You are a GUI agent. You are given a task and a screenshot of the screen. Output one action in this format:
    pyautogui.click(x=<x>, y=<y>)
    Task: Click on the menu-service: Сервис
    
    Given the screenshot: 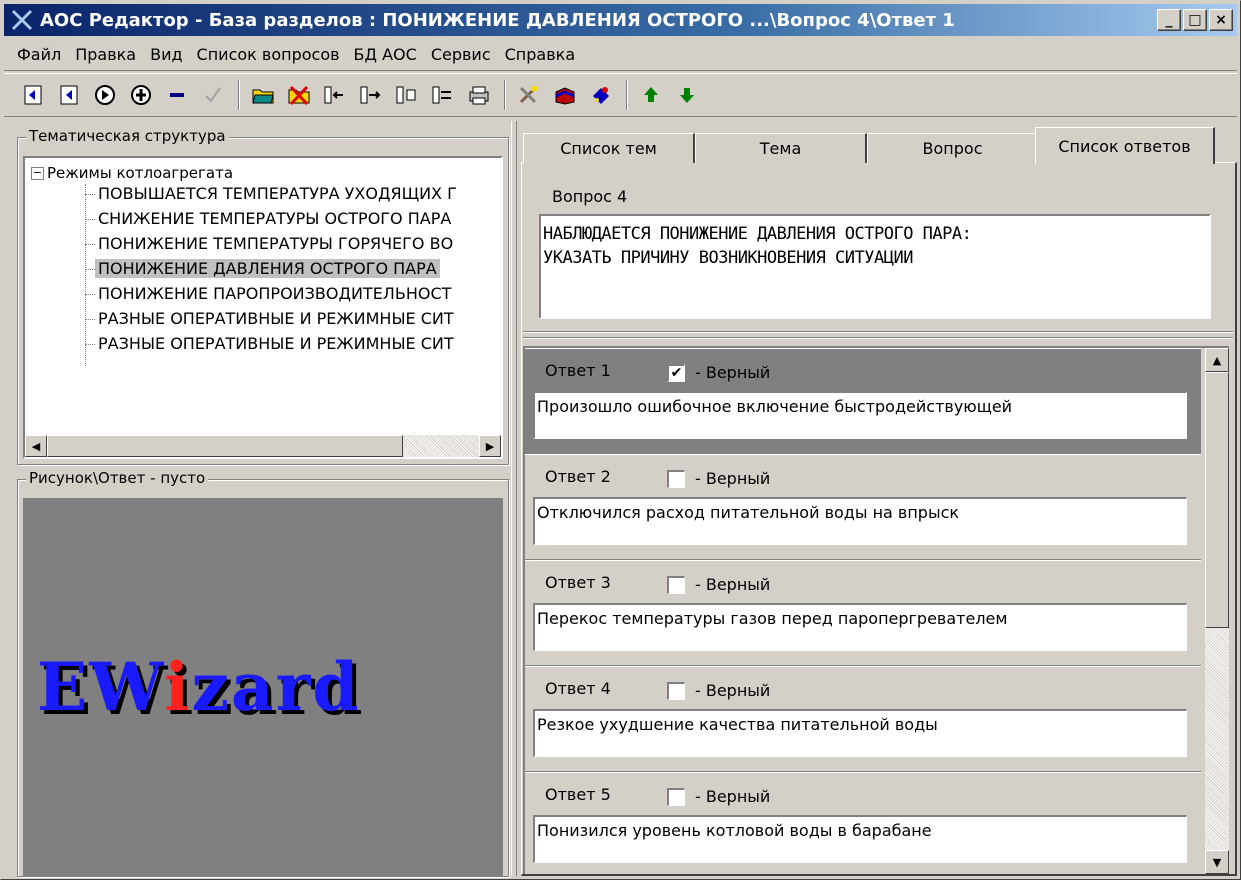 What is the action you would take?
    pyautogui.click(x=461, y=54)
    